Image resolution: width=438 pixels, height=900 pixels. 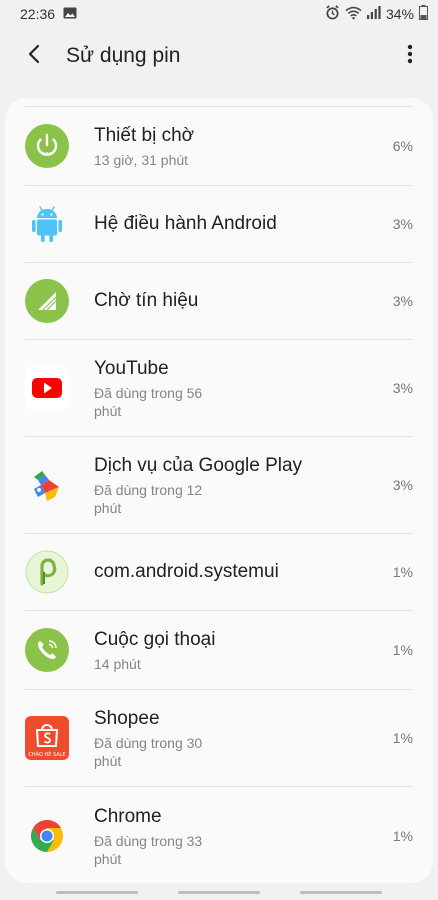 I want to click on page-title: Sử dụng pin, so click(x=123, y=55).